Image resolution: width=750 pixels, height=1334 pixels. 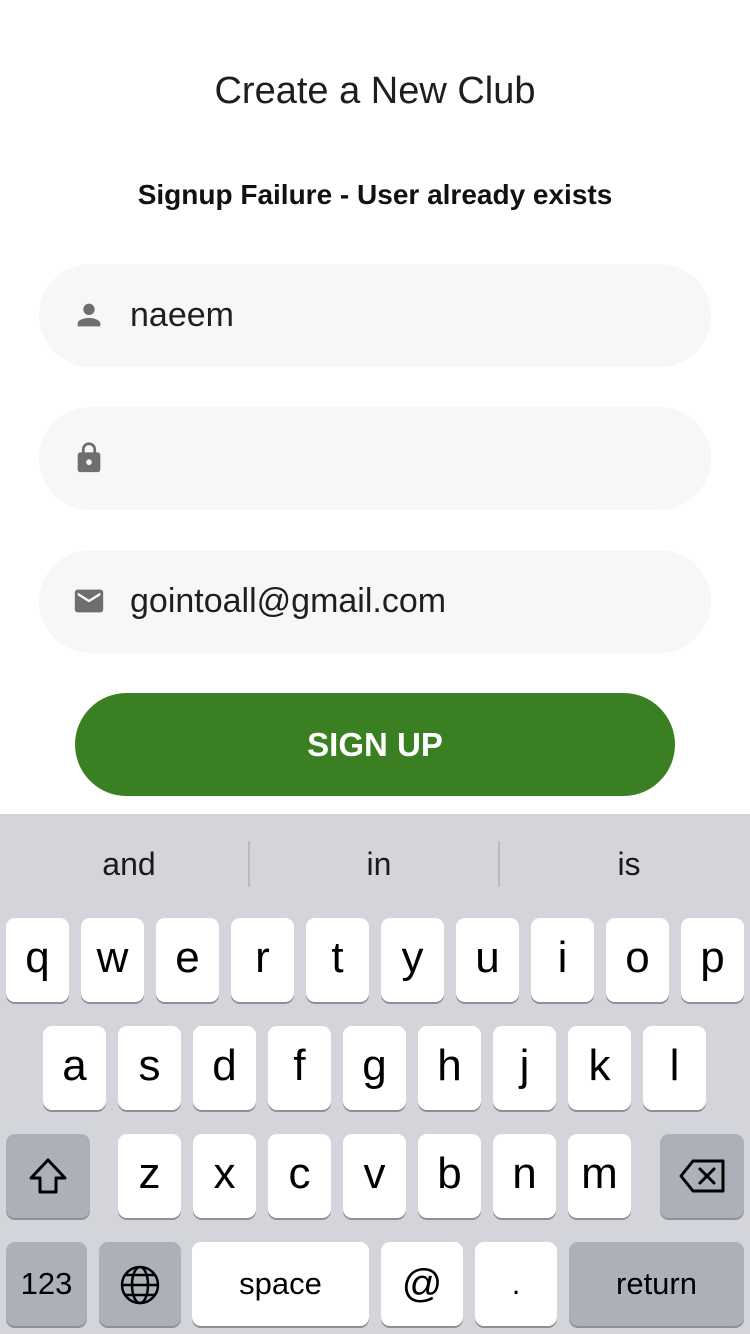 I want to click on key-d: d, so click(x=224, y=1068).